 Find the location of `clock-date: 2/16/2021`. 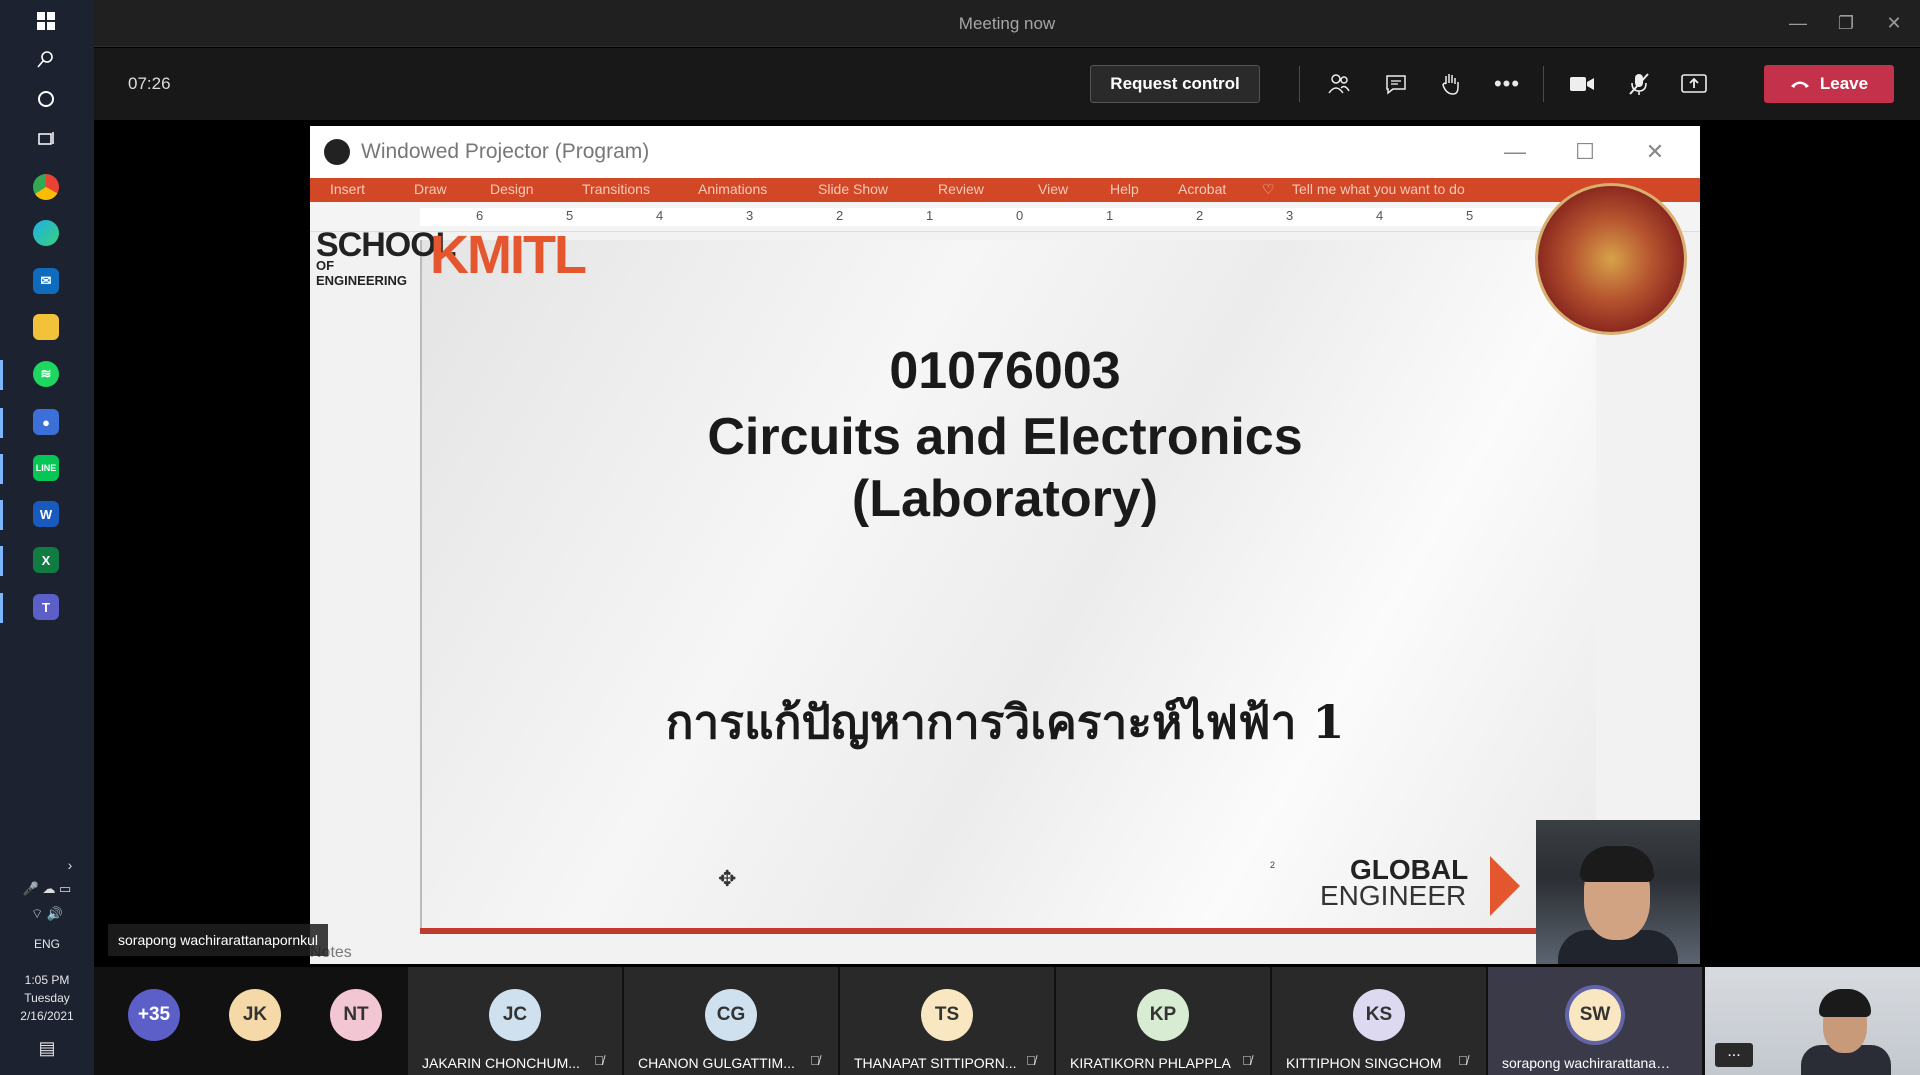

clock-date: 2/16/2021 is located at coordinates (47, 1016).